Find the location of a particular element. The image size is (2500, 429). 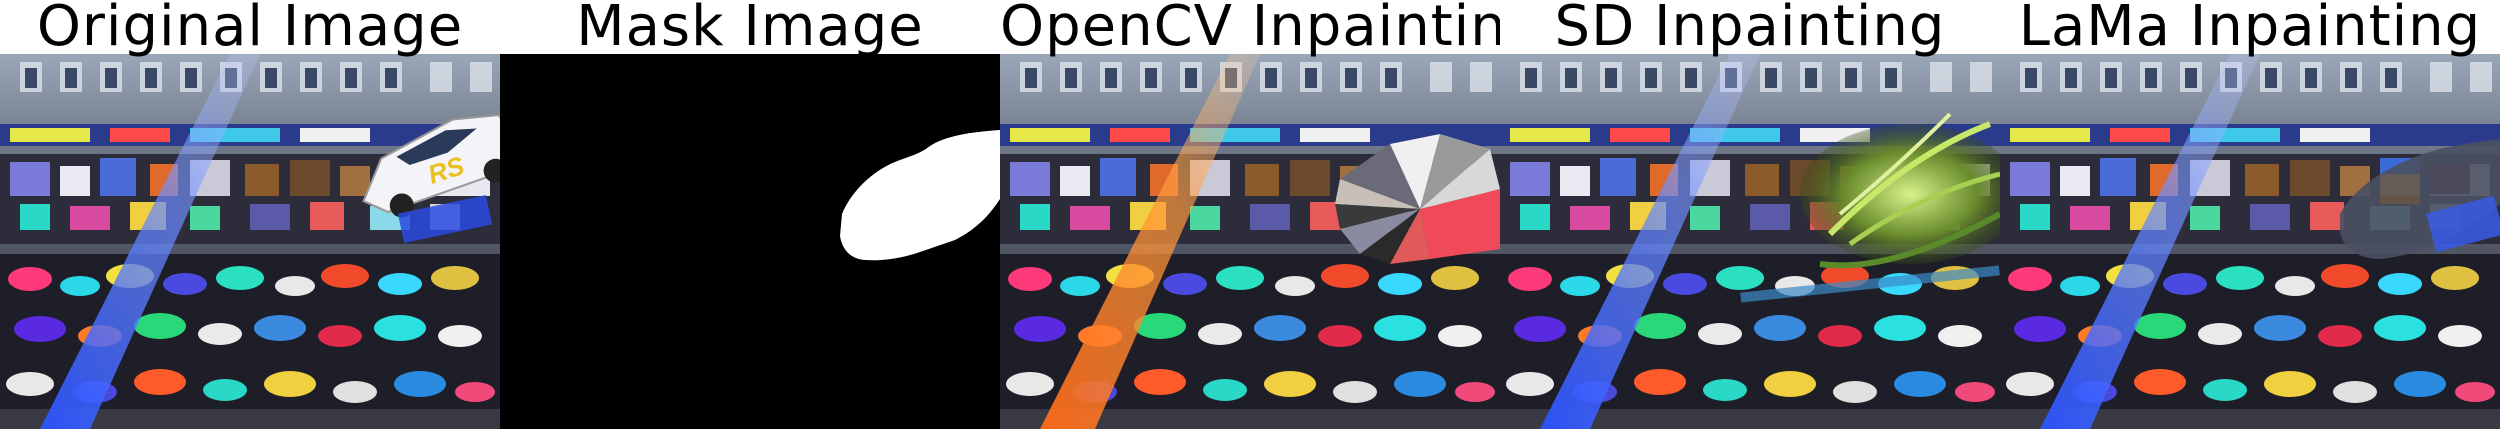

panel-title: SD Inpainting is located at coordinates (1750, 29).